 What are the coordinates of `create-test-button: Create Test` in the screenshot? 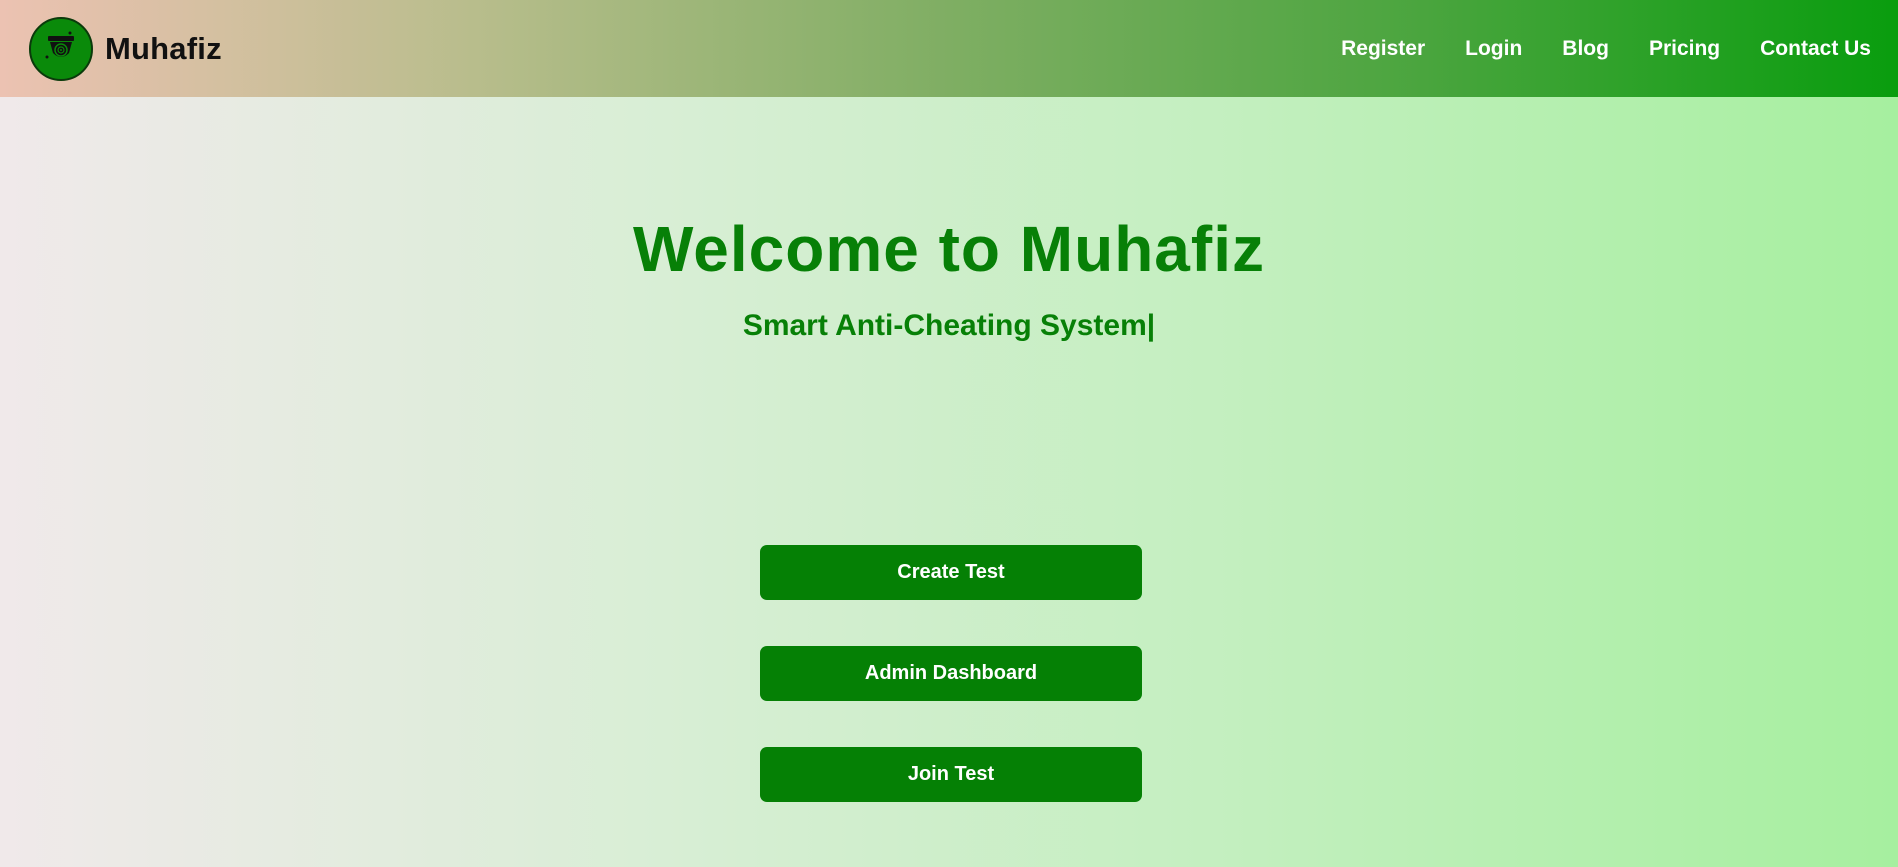 It's located at (951, 572).